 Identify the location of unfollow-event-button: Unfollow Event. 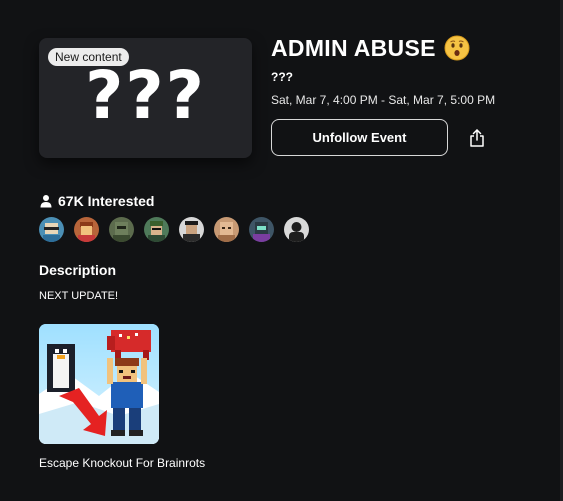
(359, 137).